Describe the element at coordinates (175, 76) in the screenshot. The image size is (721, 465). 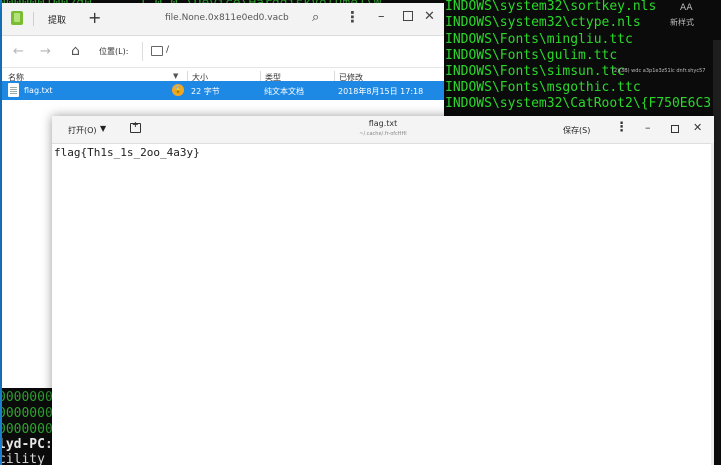
I see `sort-down-icon: ▼` at that location.